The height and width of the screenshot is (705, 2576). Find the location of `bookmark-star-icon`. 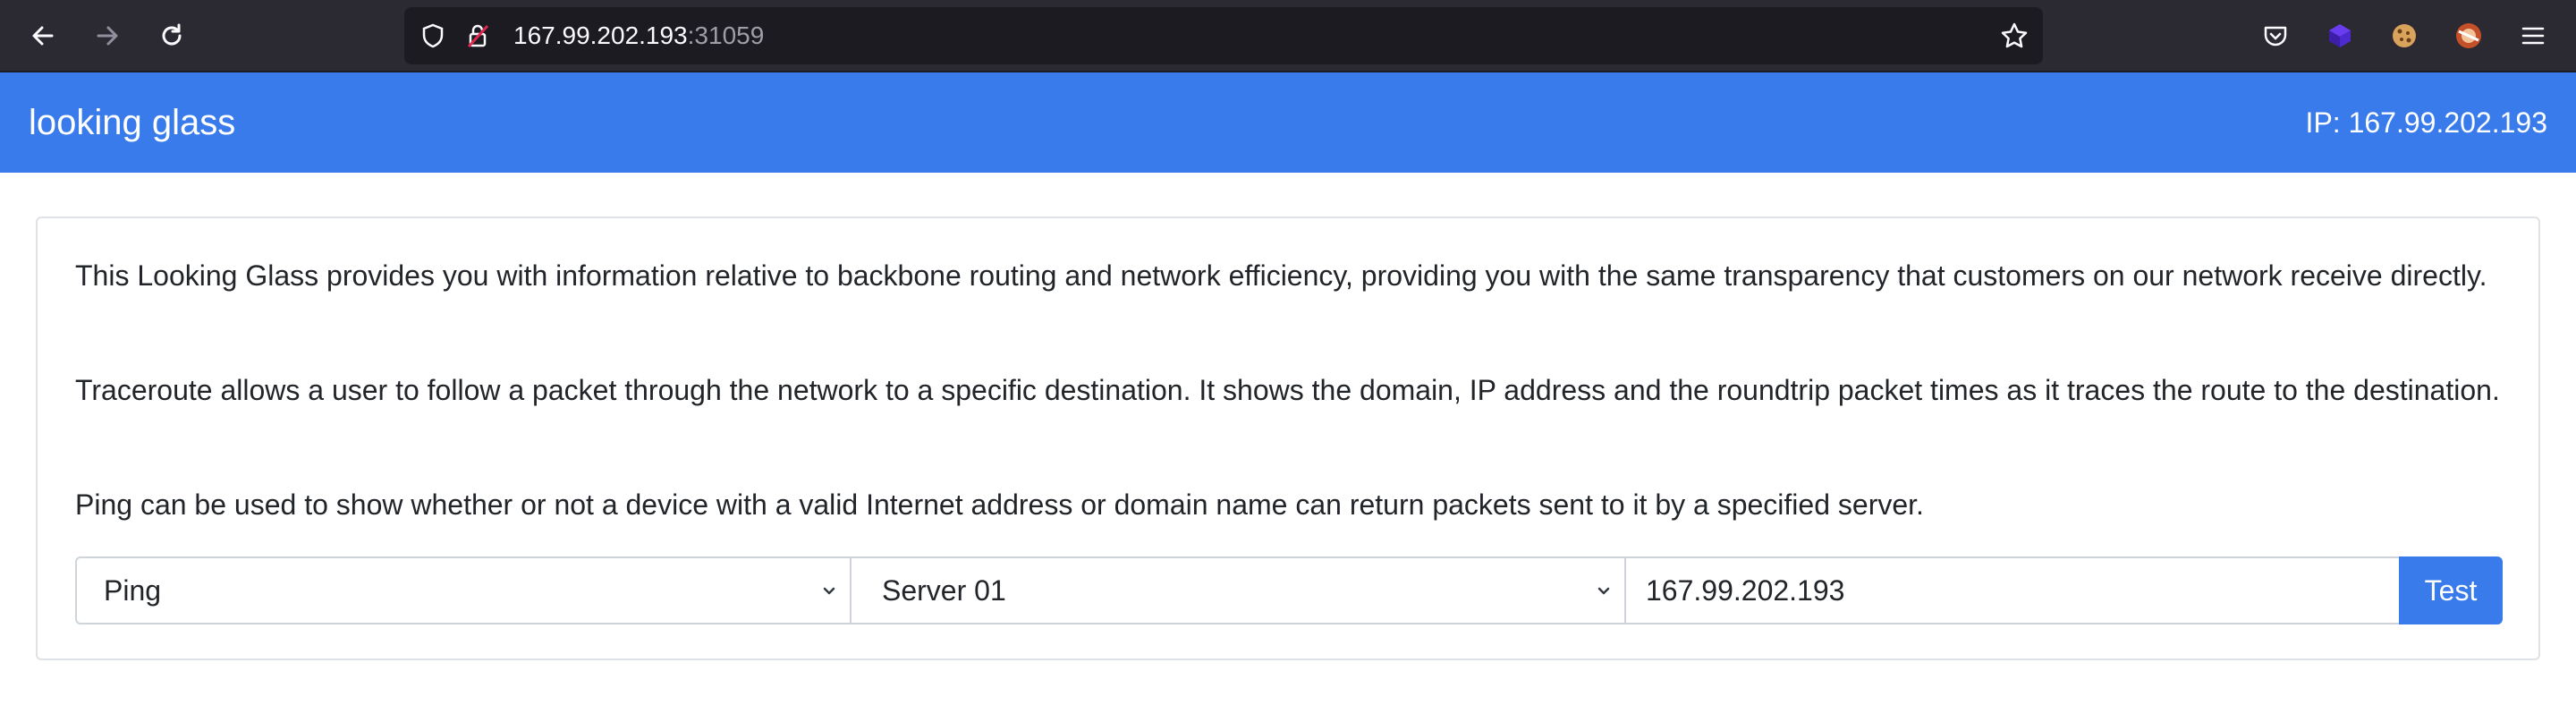

bookmark-star-icon is located at coordinates (2014, 36).